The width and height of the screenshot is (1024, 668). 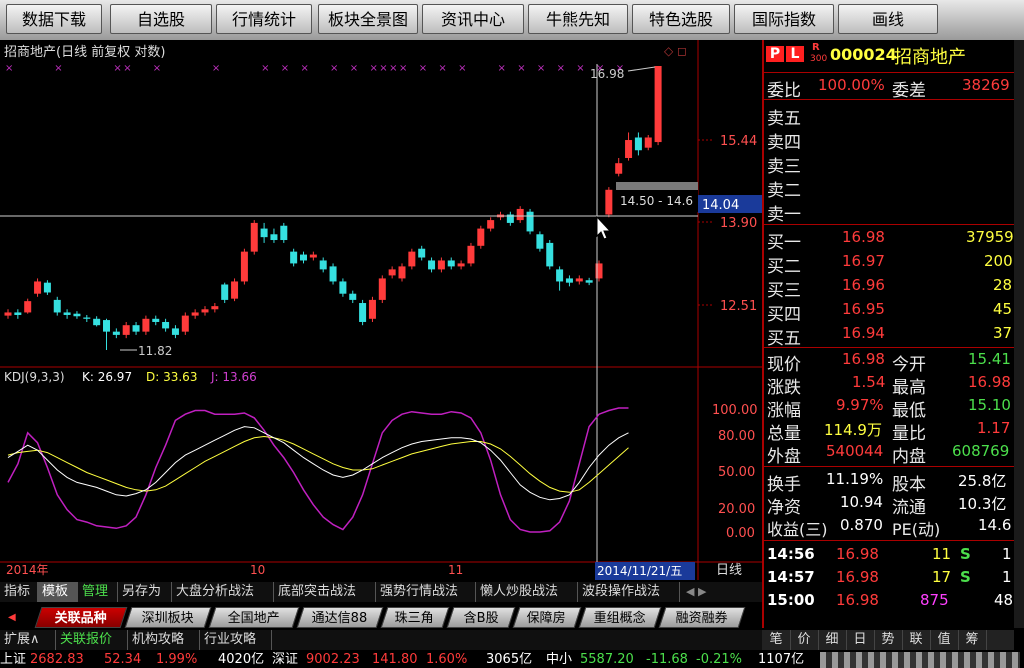 What do you see at coordinates (236, 640) in the screenshot?
I see `tab-industry-strategy: 行业攻略` at bounding box center [236, 640].